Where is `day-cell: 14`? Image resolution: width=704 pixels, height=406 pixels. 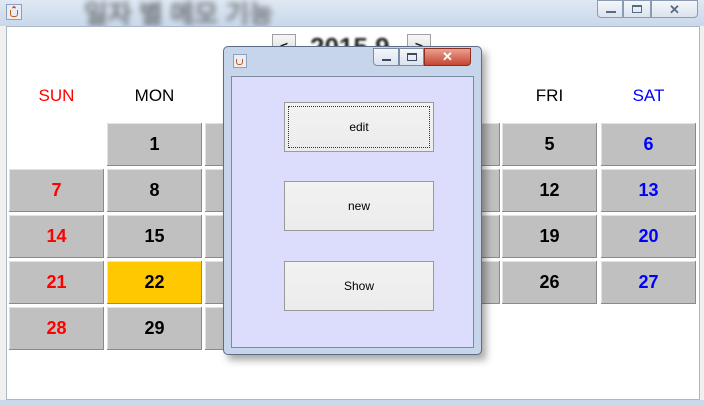 day-cell: 14 is located at coordinates (56, 236).